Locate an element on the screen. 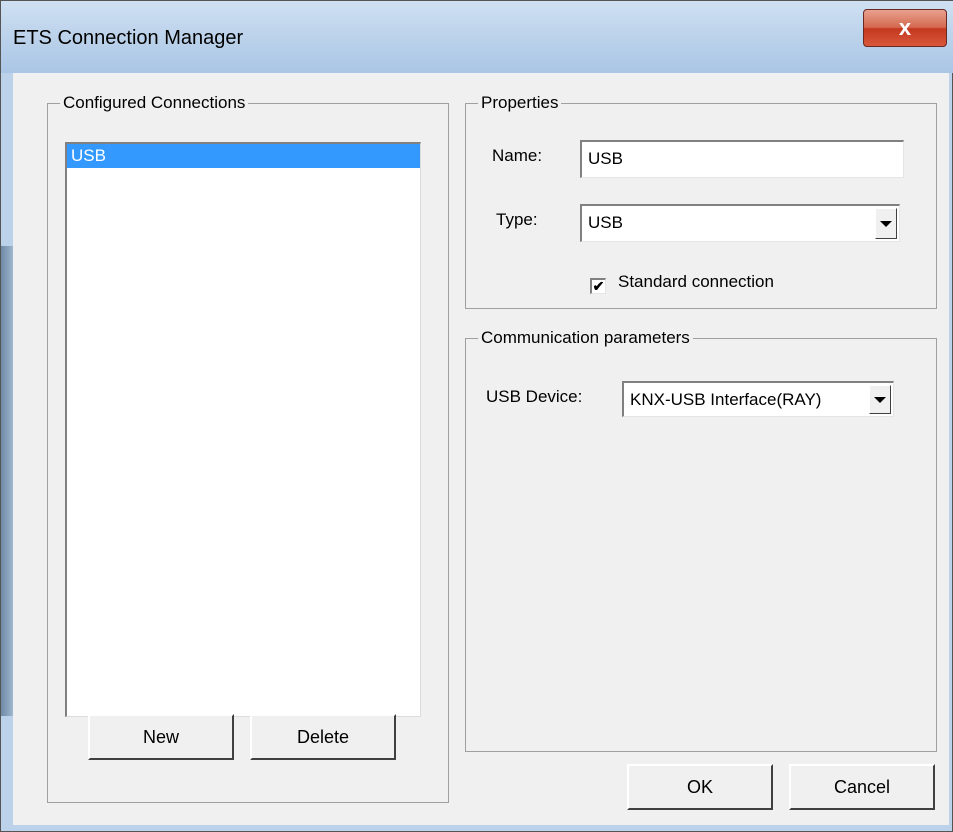 The width and height of the screenshot is (953, 832). type-dropdown-button is located at coordinates (886, 223).